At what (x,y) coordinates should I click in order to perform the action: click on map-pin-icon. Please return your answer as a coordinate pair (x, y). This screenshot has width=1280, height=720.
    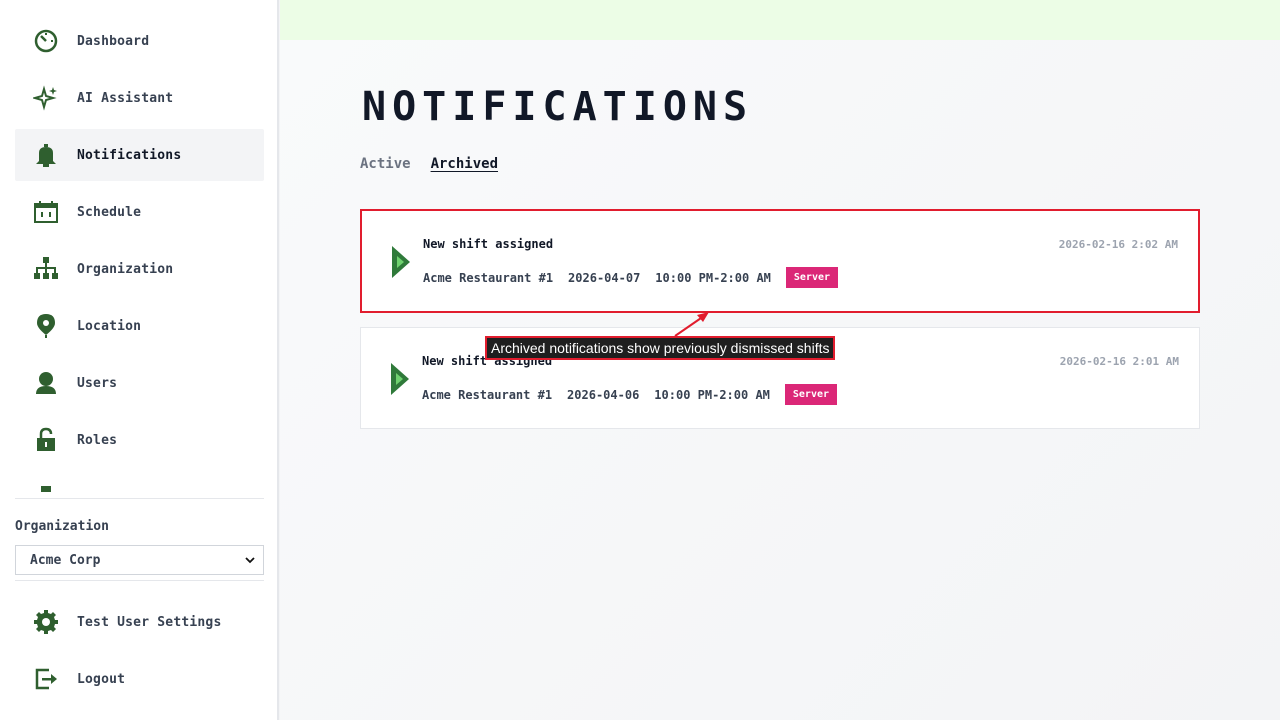
    Looking at the image, I should click on (46, 326).